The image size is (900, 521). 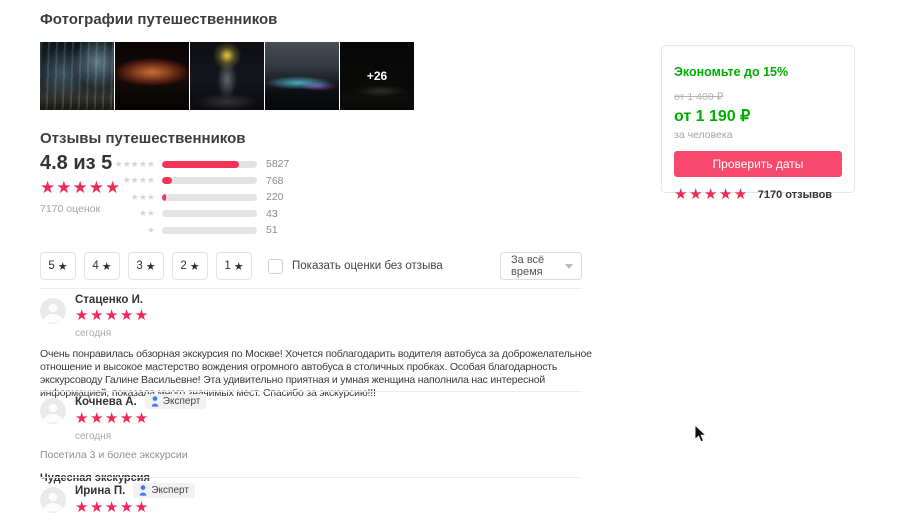 I want to click on rating-breakdown: 5827 768 220 43 51, so click(x=200, y=197).